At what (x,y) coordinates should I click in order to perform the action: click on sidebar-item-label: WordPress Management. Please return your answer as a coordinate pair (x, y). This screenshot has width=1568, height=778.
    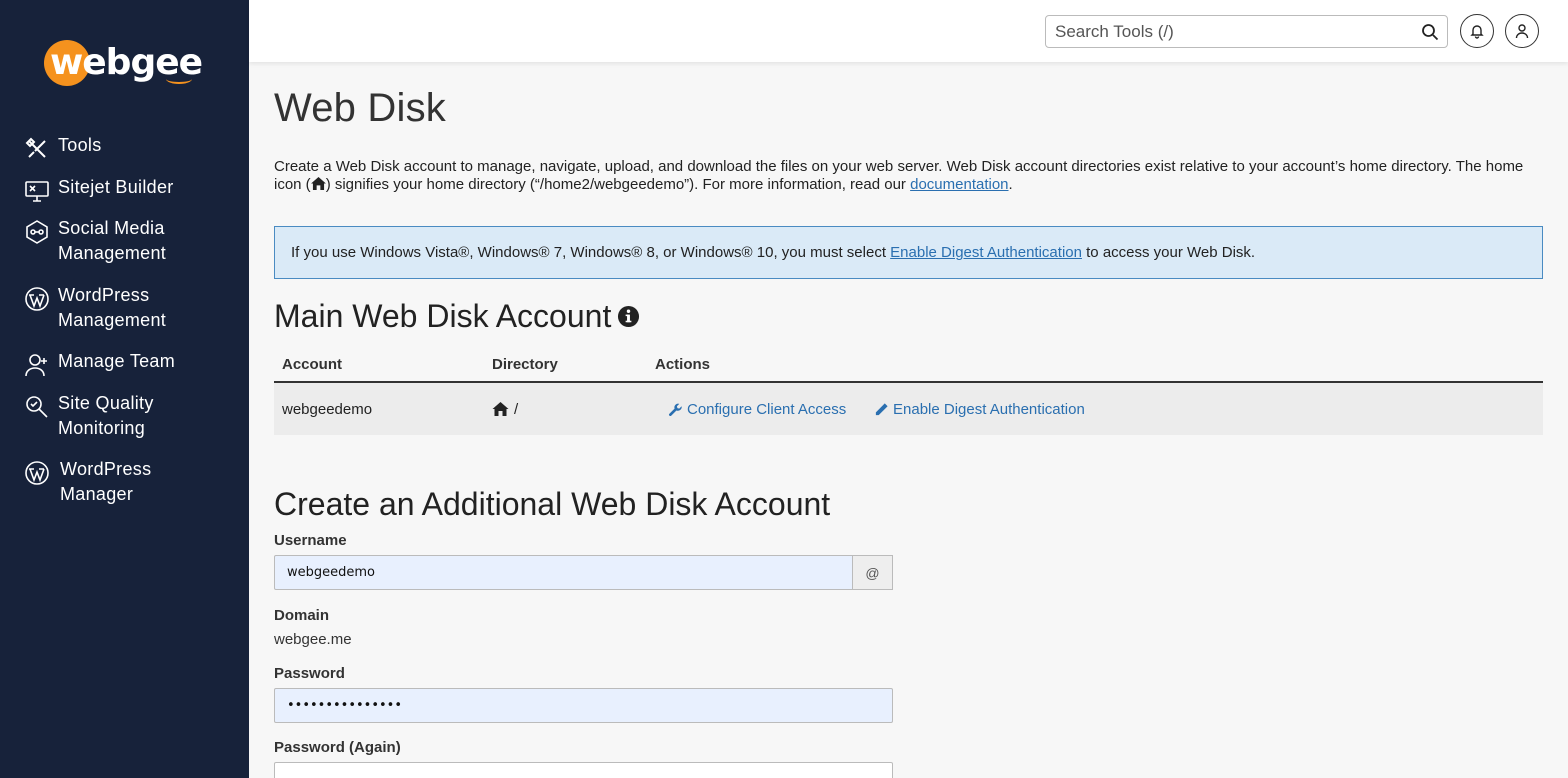
    Looking at the image, I should click on (112, 307).